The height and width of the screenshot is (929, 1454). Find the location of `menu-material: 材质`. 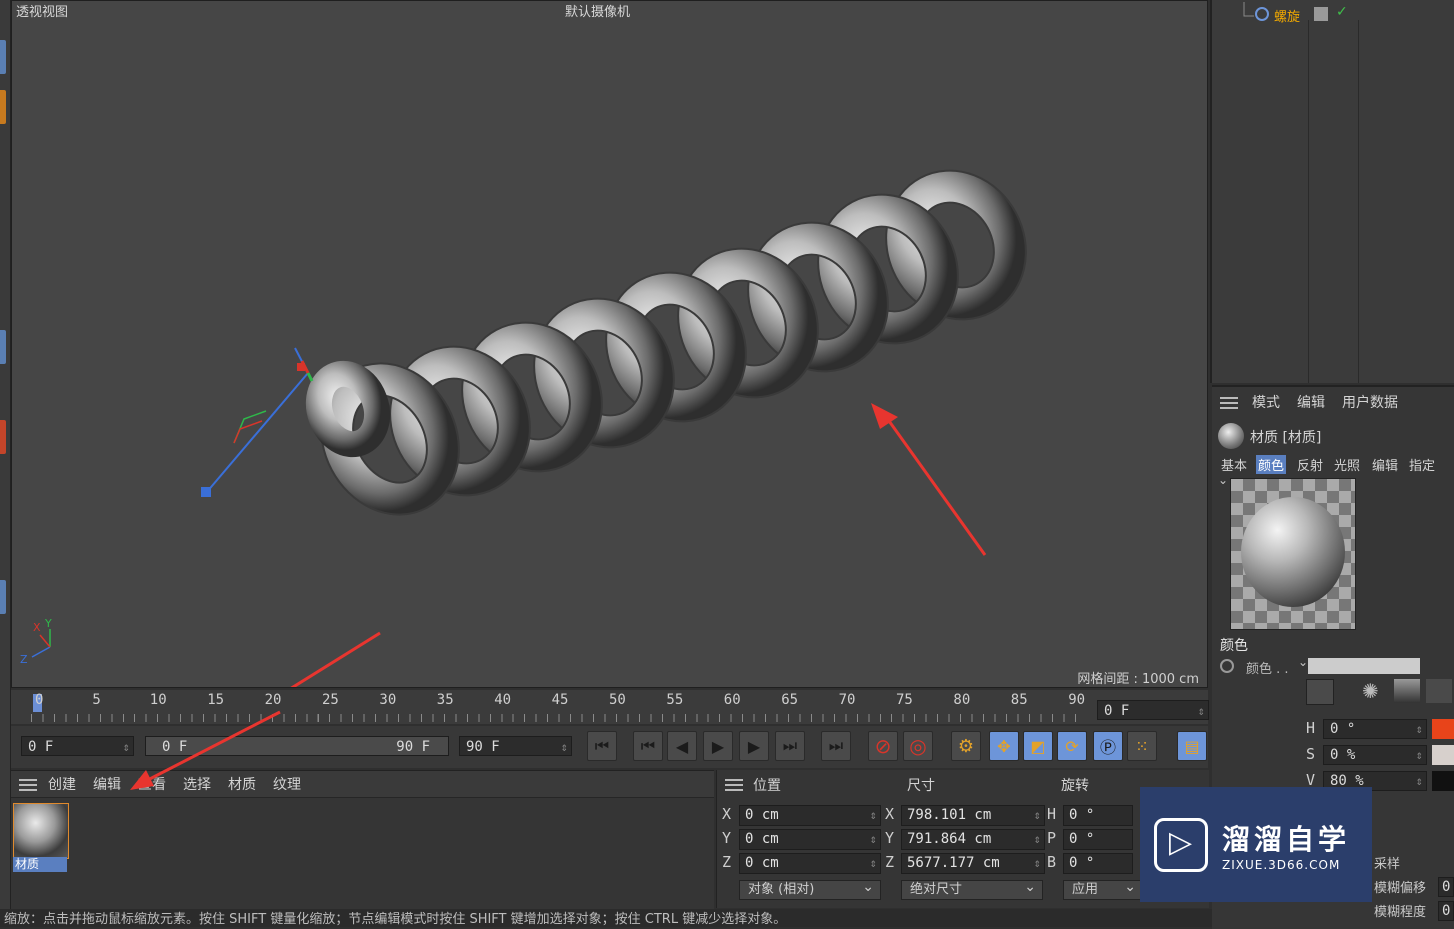

menu-material: 材质 is located at coordinates (242, 784).